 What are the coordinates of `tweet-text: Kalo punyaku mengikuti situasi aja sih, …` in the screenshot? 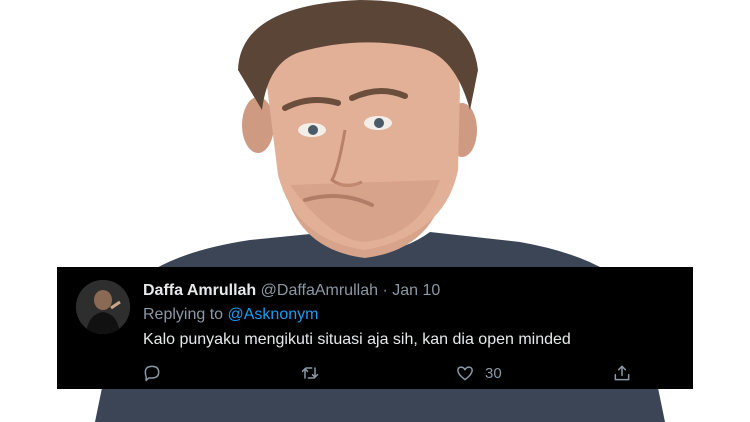 It's located at (357, 339).